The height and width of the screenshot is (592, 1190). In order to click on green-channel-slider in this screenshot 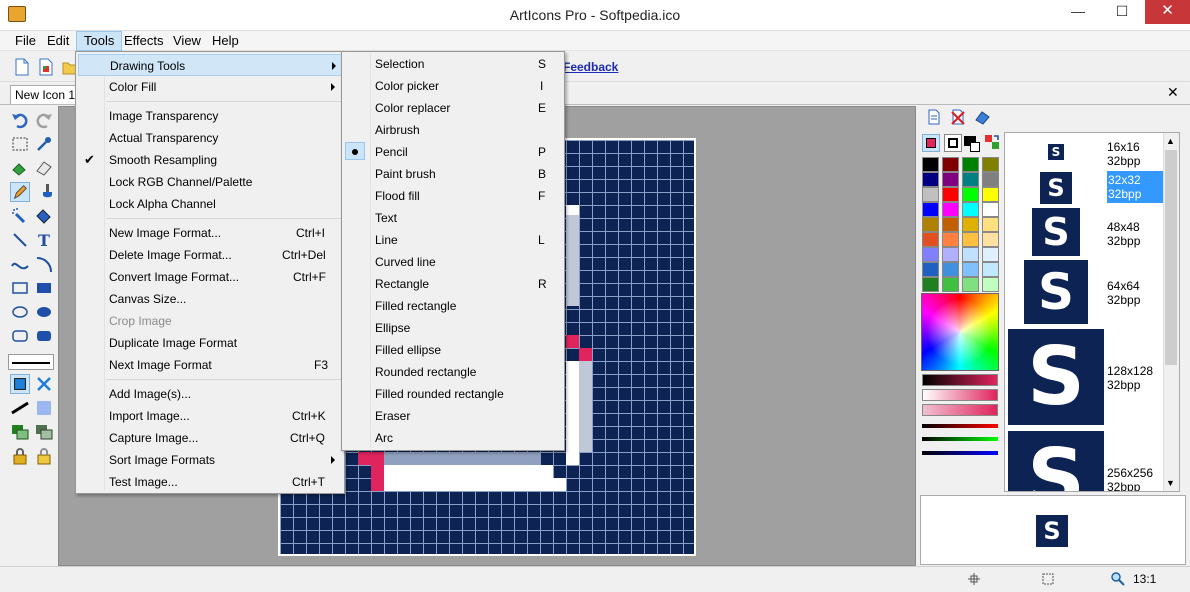, I will do `click(960, 439)`.